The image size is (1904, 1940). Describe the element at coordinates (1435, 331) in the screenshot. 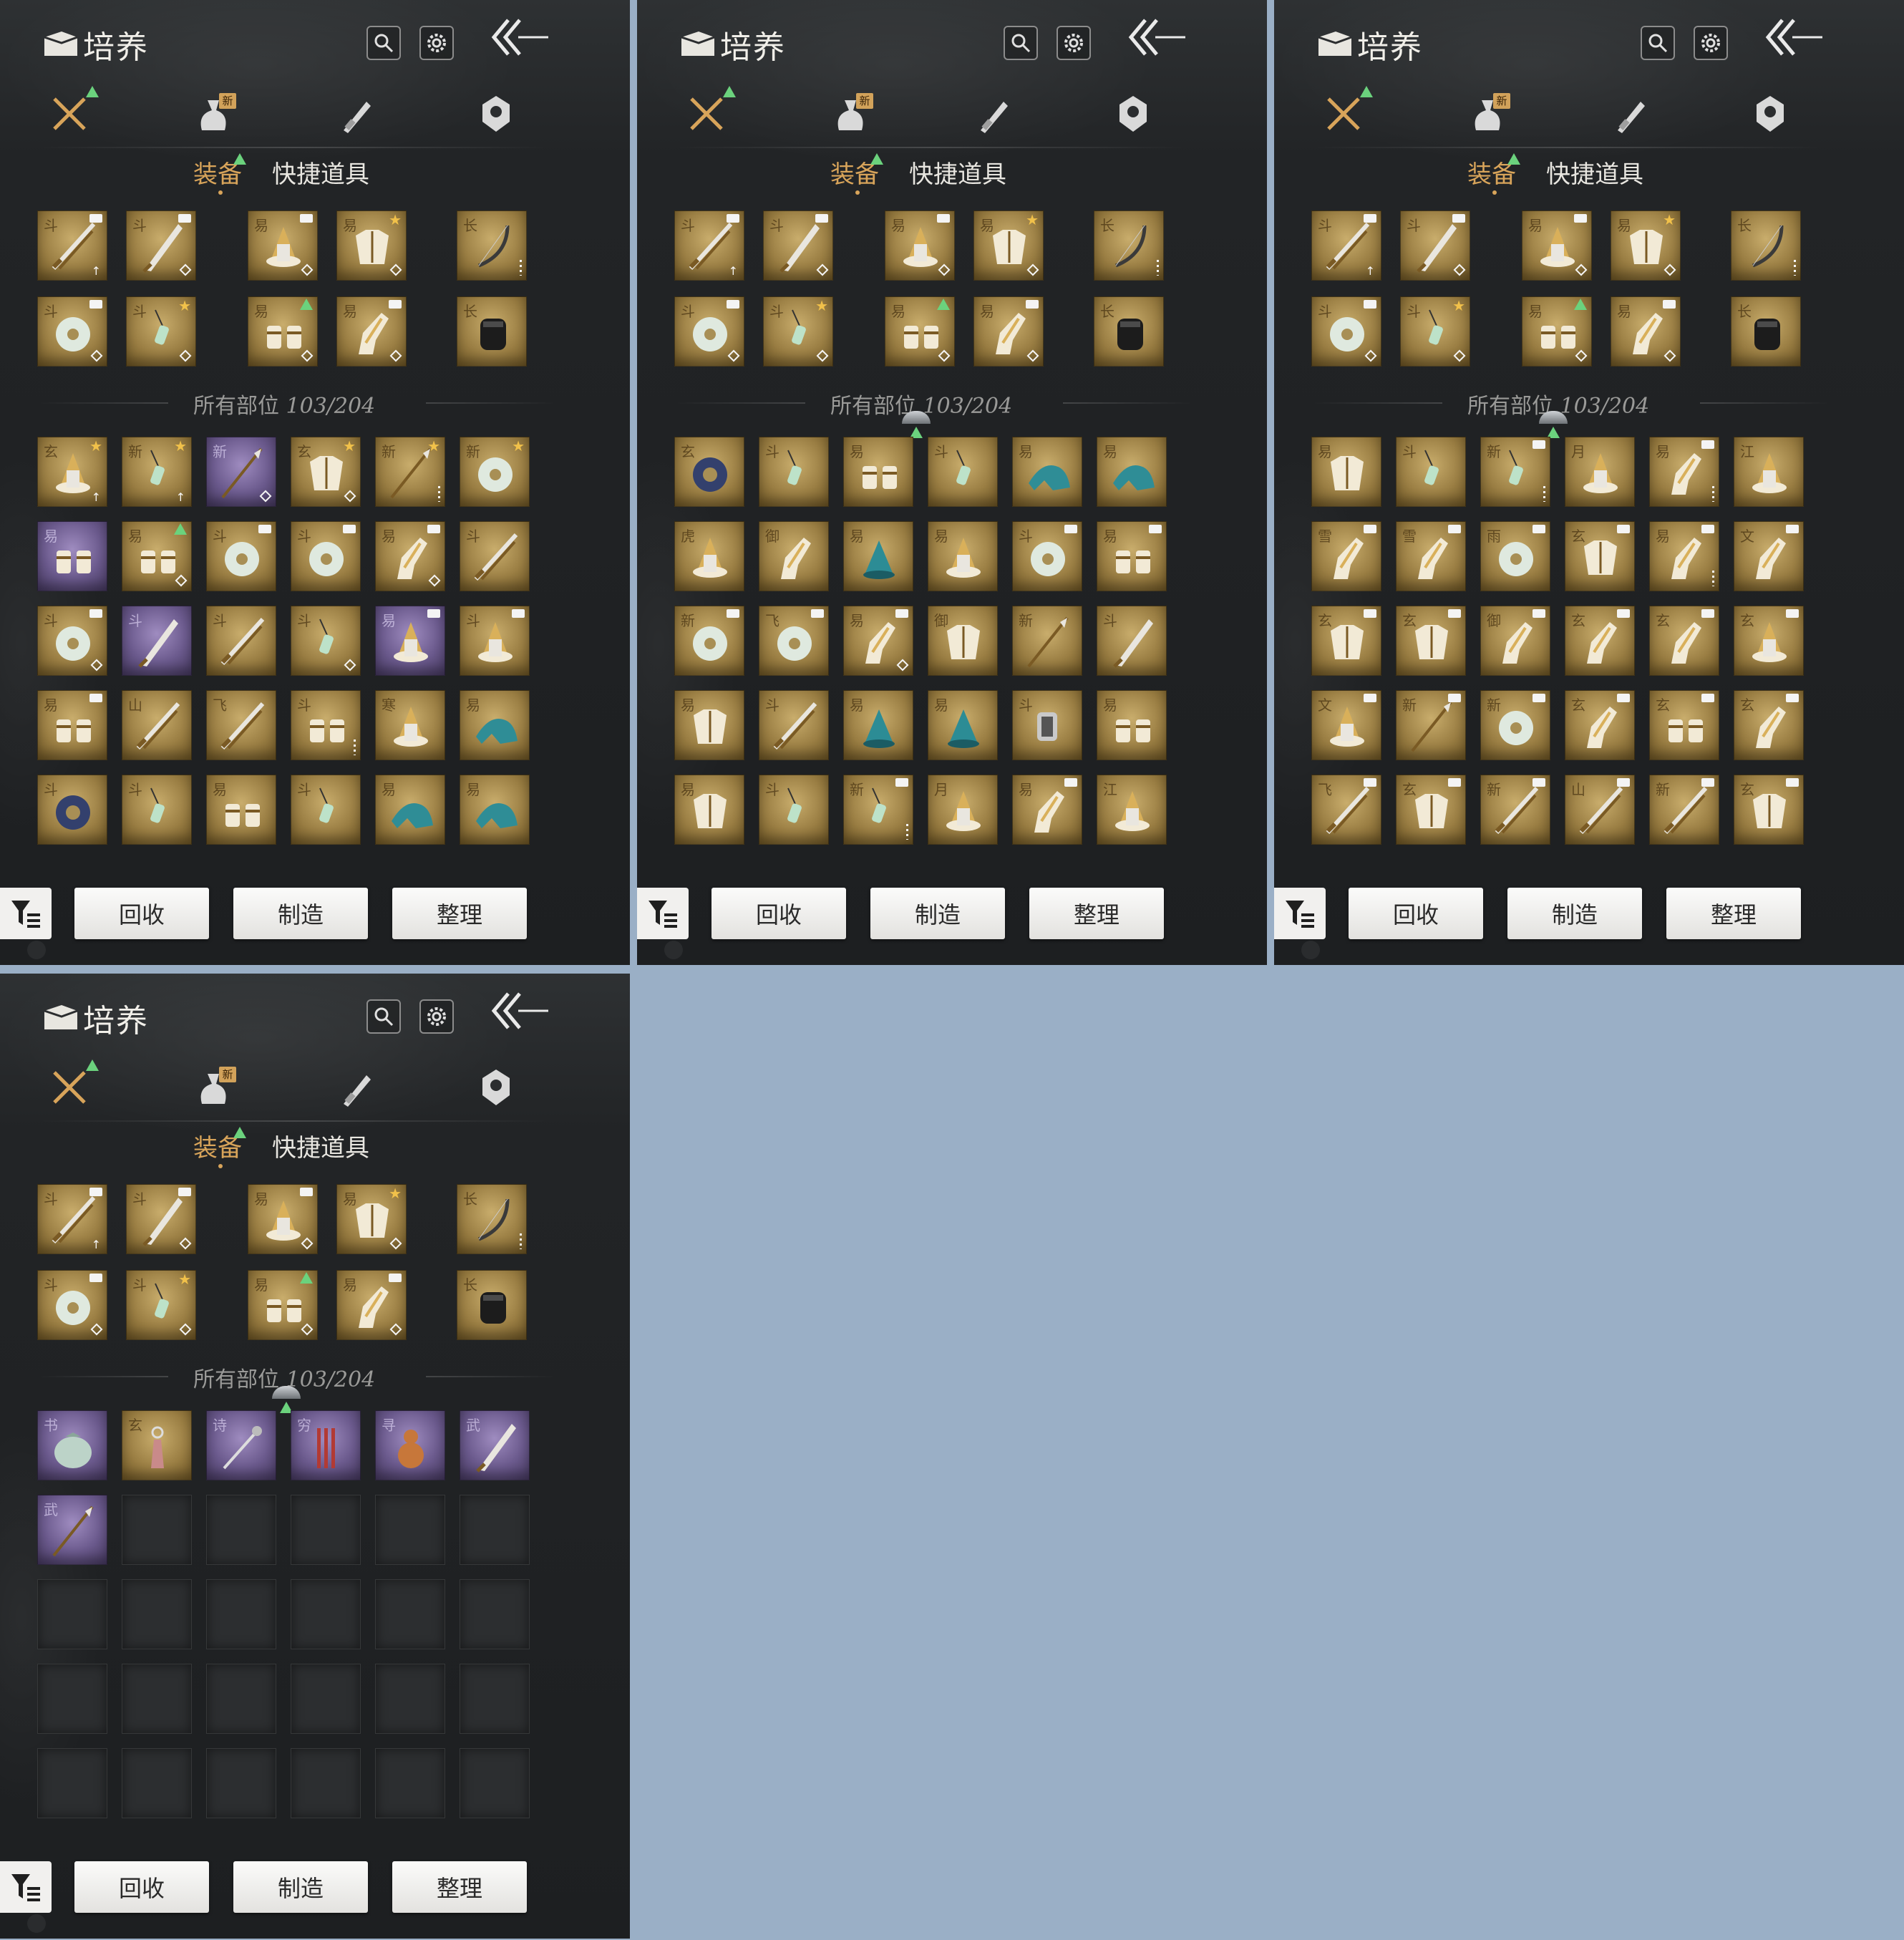

I see `item-slot: 斗 ★` at that location.